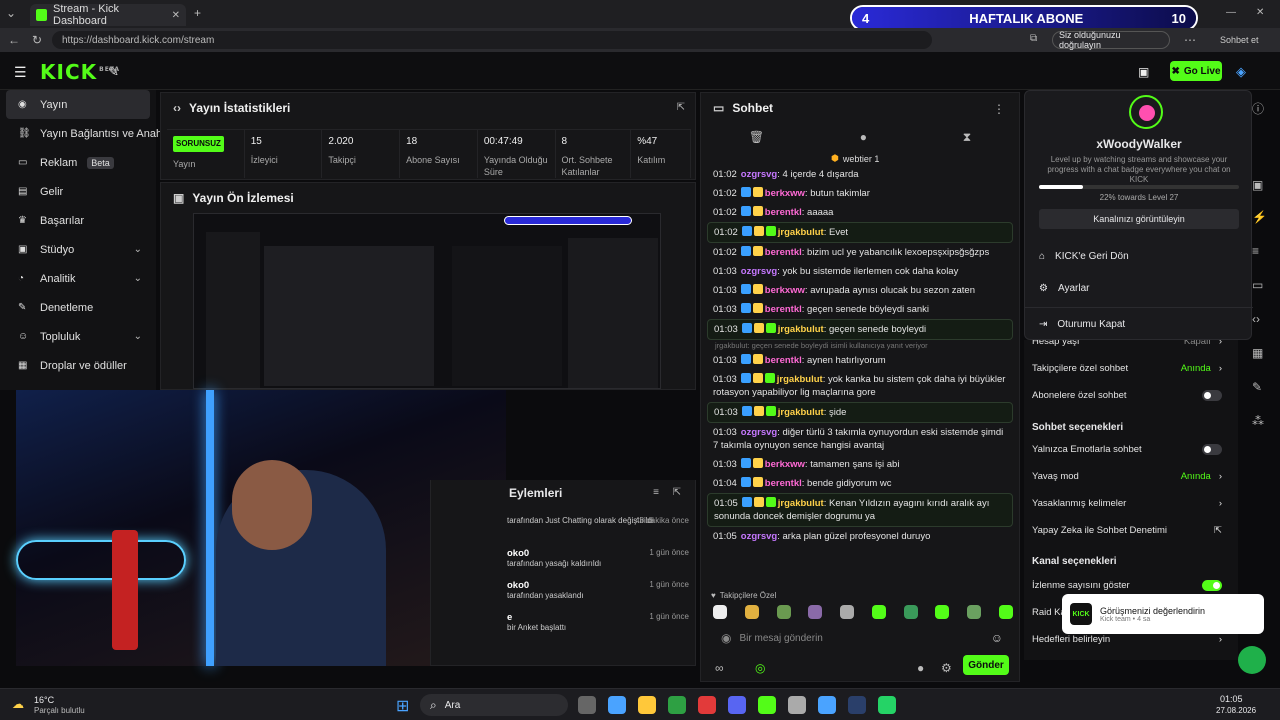 The image size is (1280, 720). I want to click on trash-icon: 🗑, so click(756, 137).